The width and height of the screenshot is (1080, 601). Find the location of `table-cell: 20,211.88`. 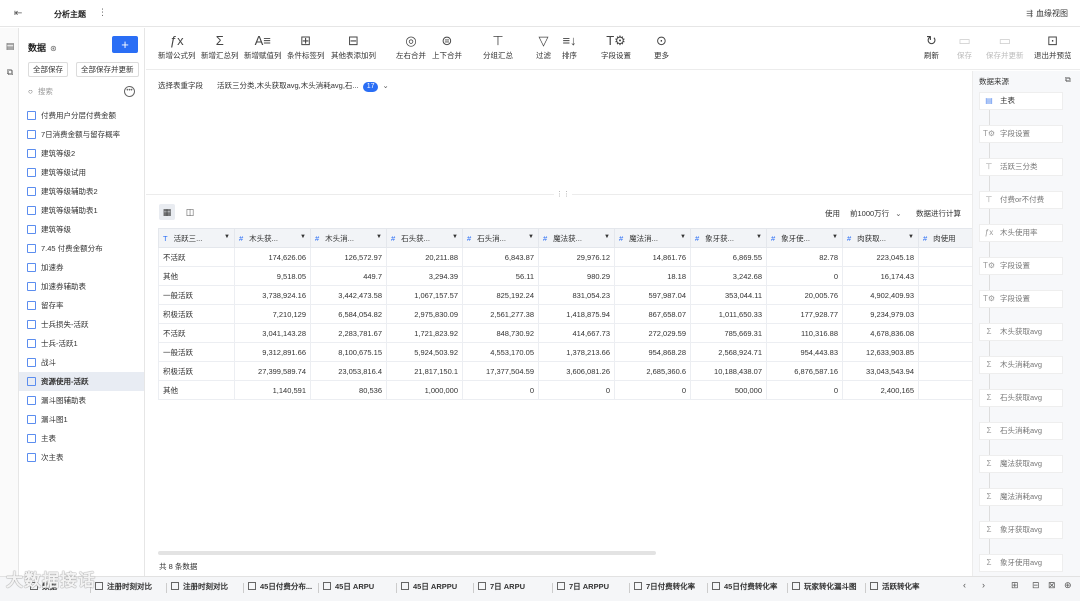

table-cell: 20,211.88 is located at coordinates (424, 257).